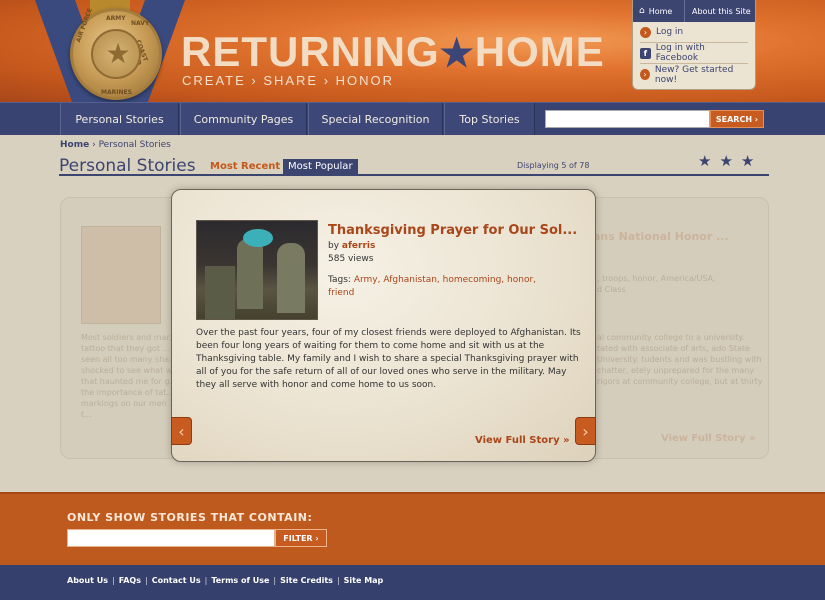 This screenshot has width=825, height=600. I want to click on page-title: Personal Stories, so click(127, 166).